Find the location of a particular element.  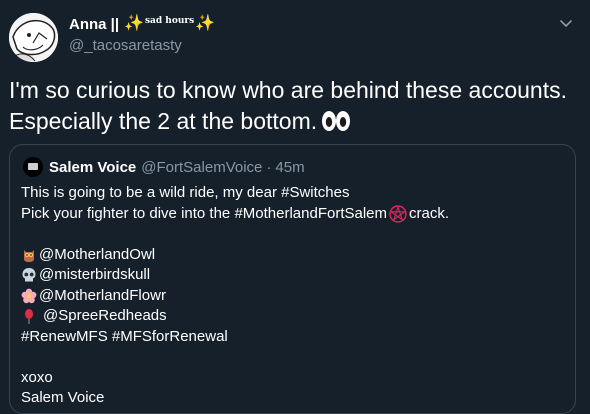

account-row: @MotherlandFlowr is located at coordinates (293, 296).